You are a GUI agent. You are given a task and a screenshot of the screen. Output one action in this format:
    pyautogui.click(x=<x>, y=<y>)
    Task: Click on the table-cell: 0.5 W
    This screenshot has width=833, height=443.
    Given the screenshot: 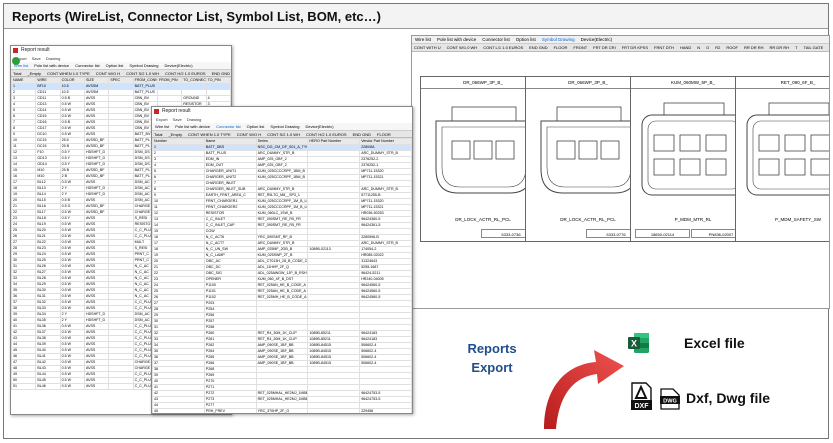 What is the action you would take?
    pyautogui.click(x=72, y=386)
    